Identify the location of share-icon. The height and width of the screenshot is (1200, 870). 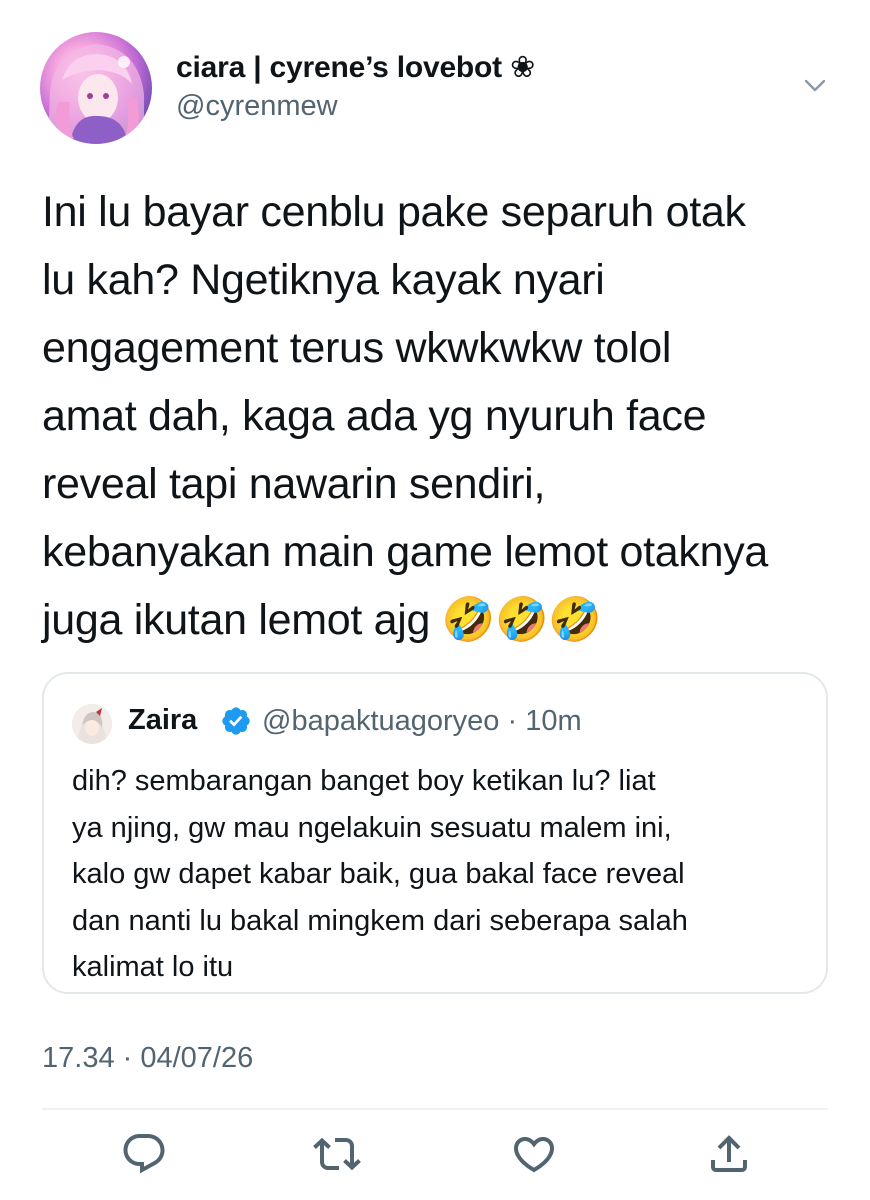
(729, 1153).